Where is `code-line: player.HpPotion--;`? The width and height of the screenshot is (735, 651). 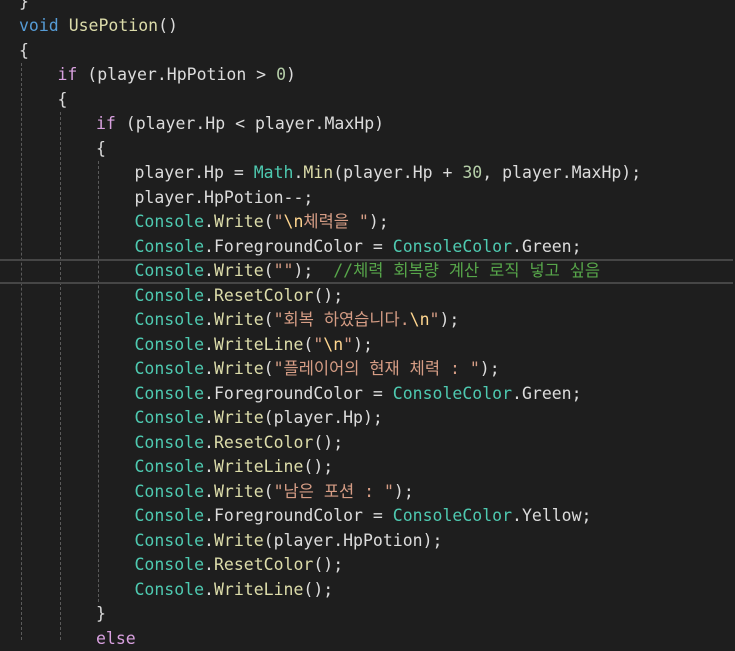 code-line: player.HpPotion--; is located at coordinates (166, 198).